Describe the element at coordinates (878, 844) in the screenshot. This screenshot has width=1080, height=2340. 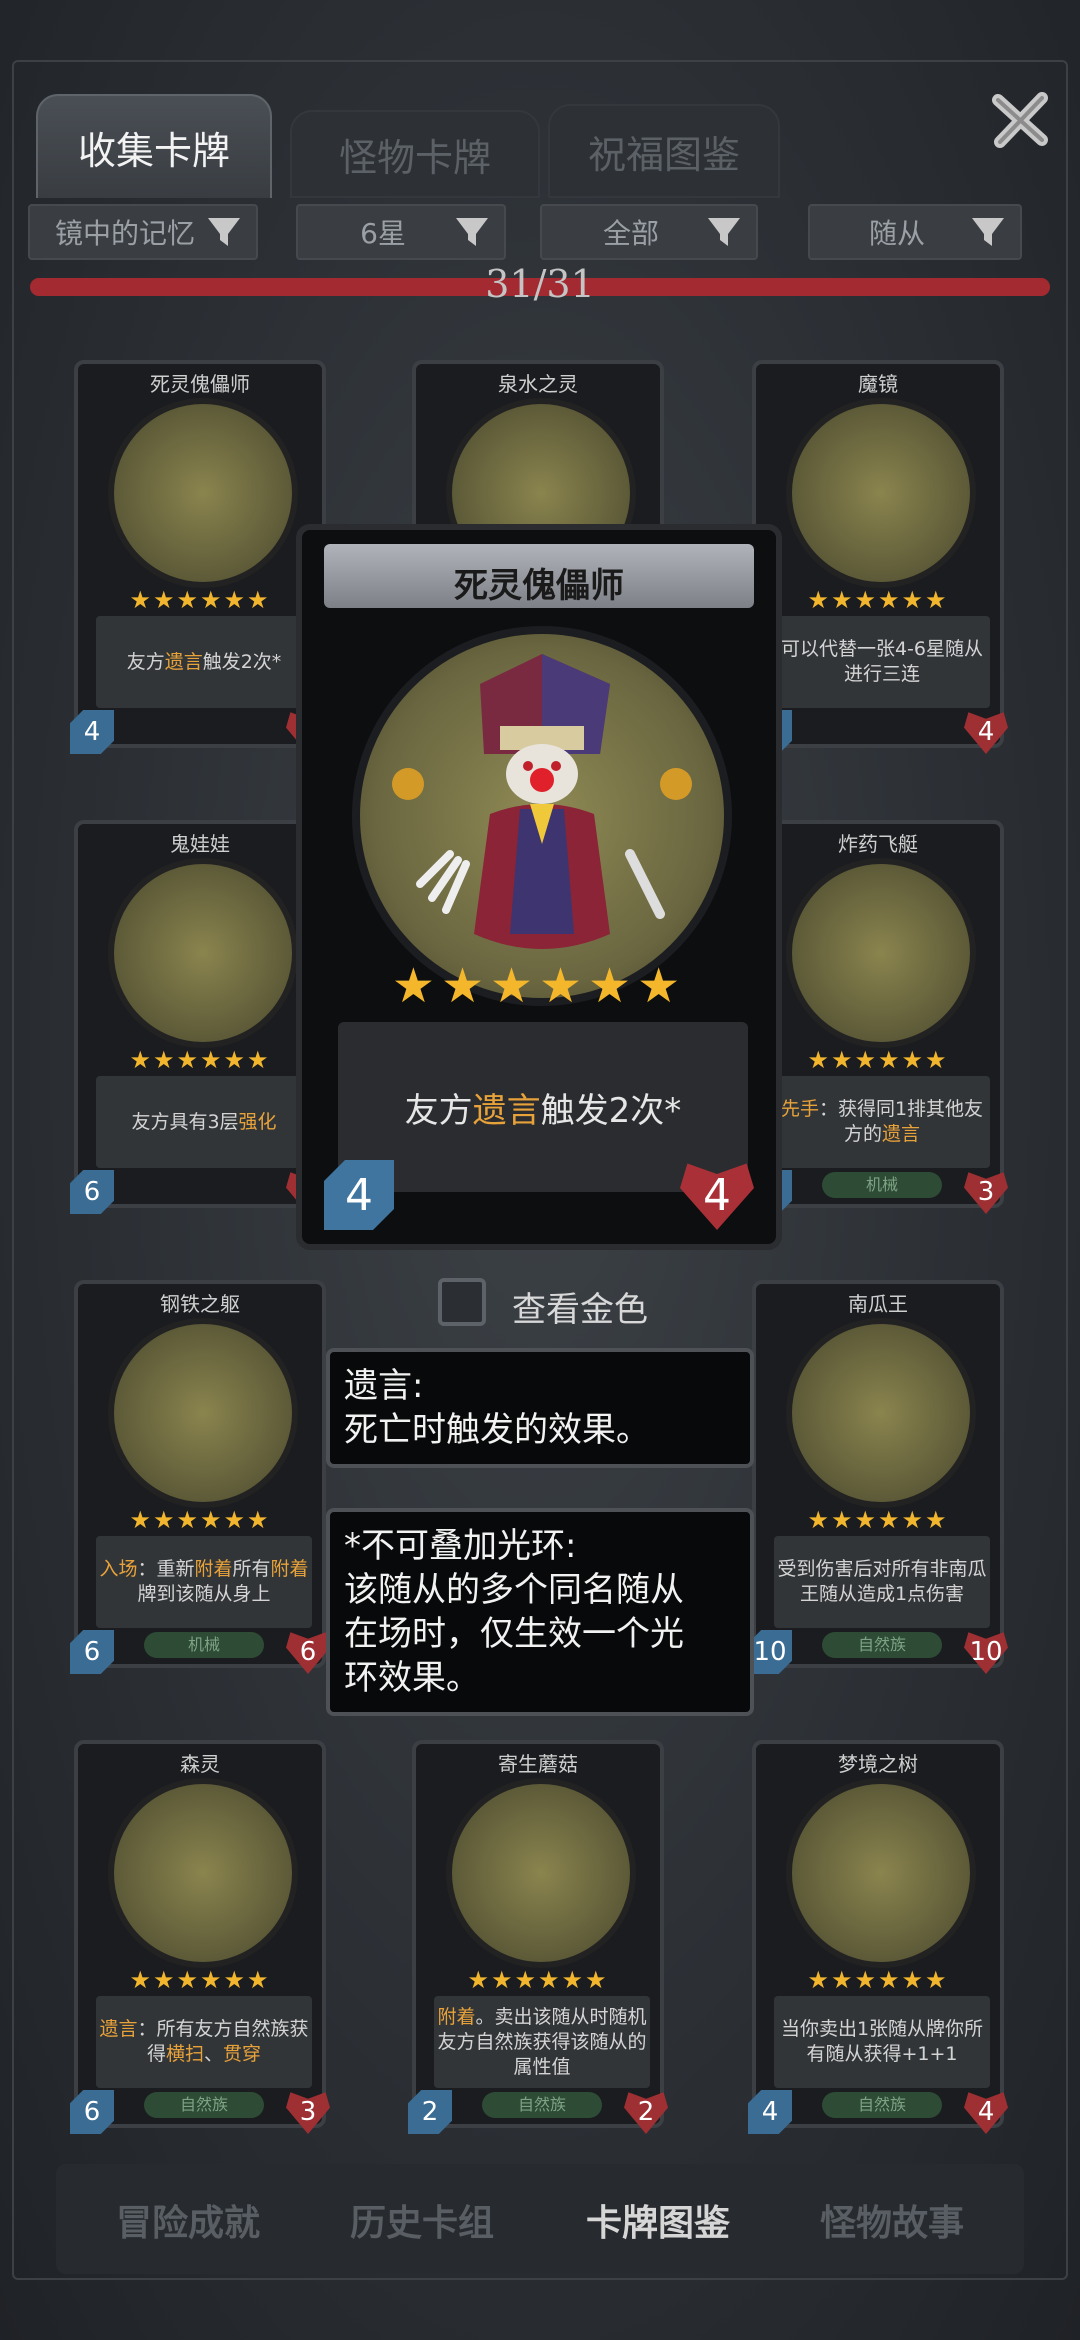
I see `card-name: 炸药飞艇` at that location.